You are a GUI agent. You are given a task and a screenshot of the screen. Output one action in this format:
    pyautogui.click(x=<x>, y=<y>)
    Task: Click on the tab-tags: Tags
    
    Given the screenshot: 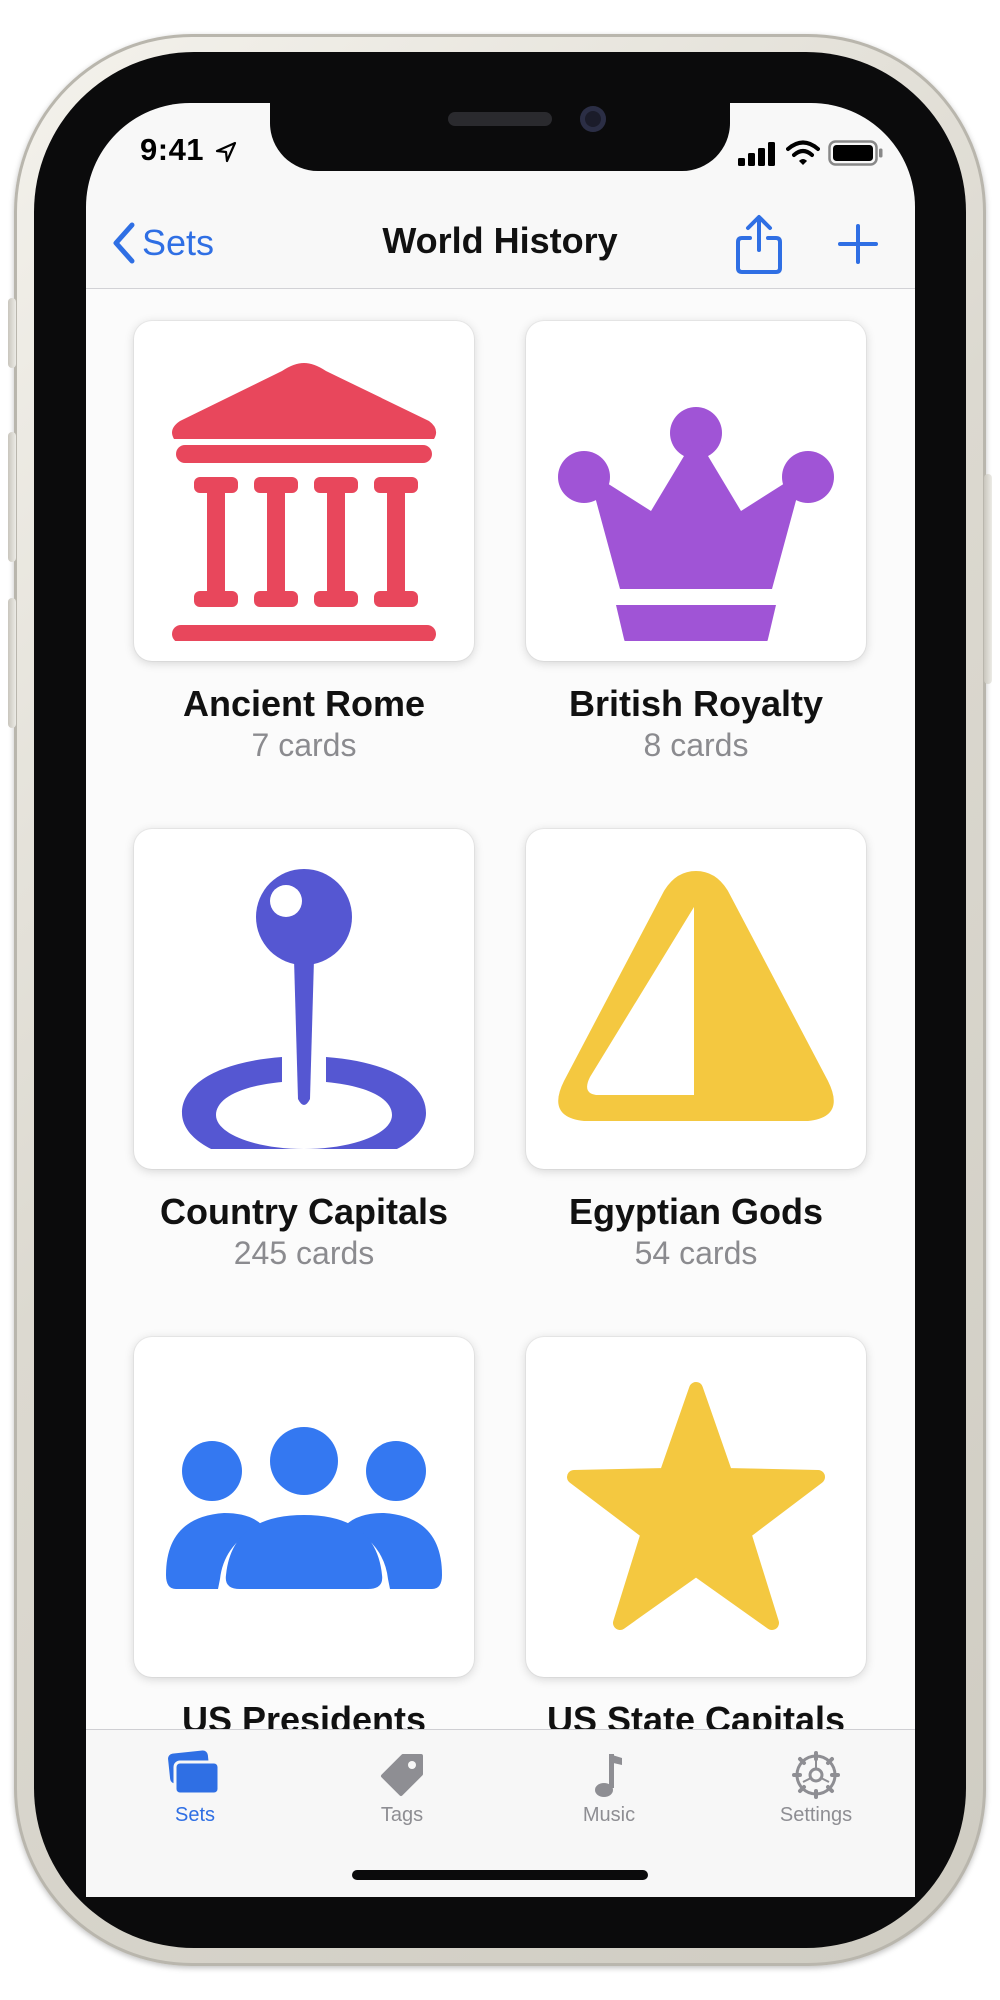 What is the action you would take?
    pyautogui.click(x=402, y=1788)
    